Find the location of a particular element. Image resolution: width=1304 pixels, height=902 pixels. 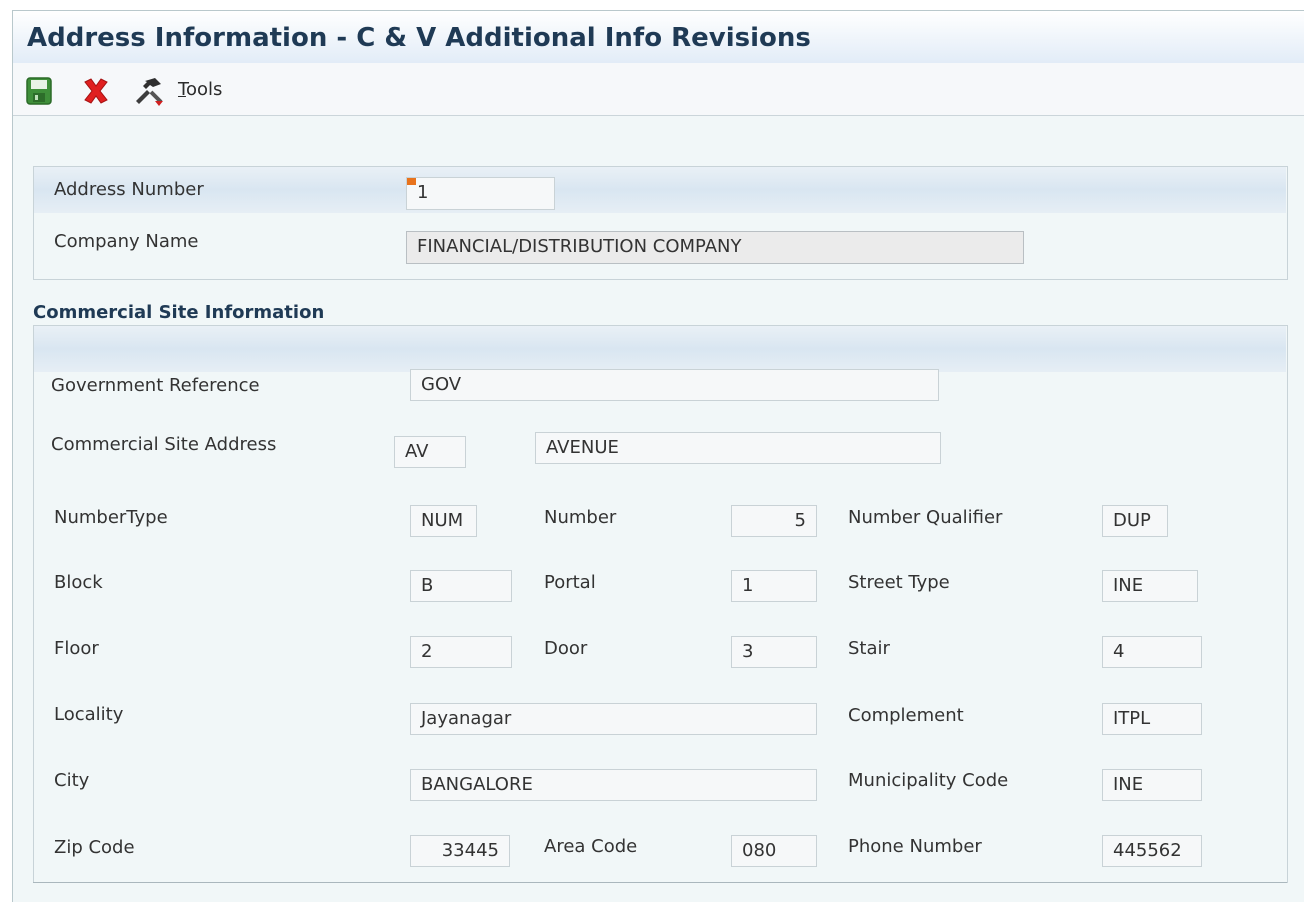

number-qualifier-label: Number Qualifier is located at coordinates (925, 517).